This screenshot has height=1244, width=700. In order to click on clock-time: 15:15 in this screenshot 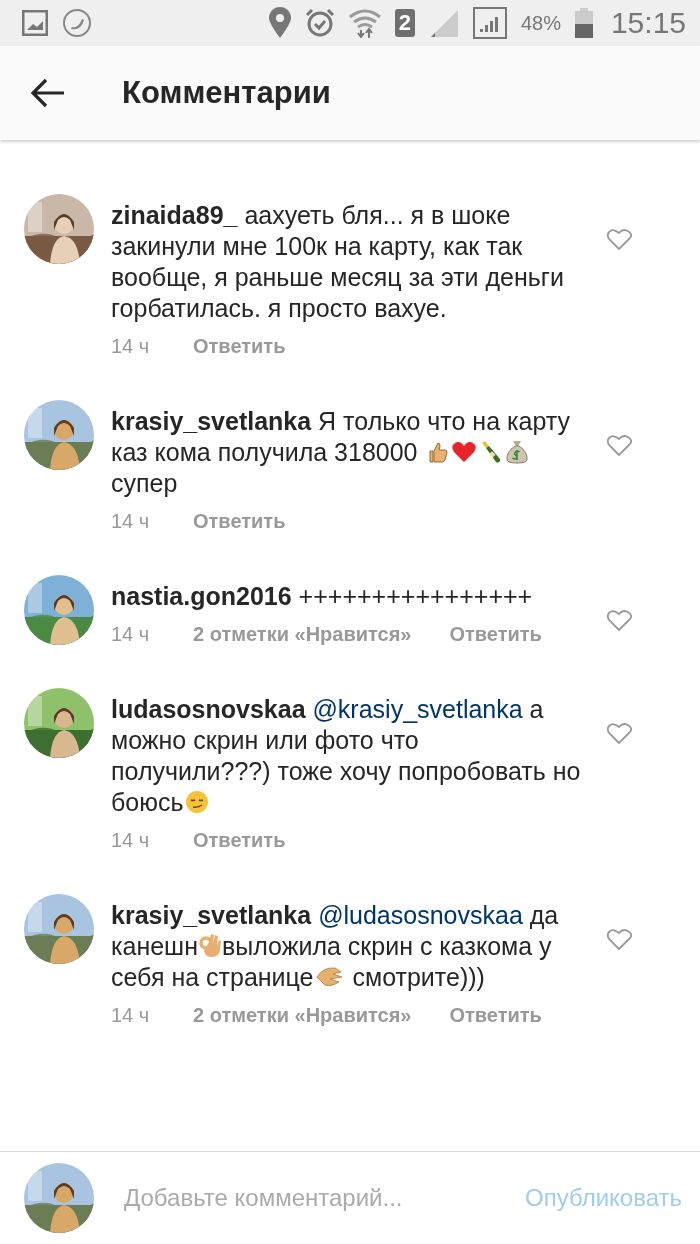, I will do `click(648, 23)`.